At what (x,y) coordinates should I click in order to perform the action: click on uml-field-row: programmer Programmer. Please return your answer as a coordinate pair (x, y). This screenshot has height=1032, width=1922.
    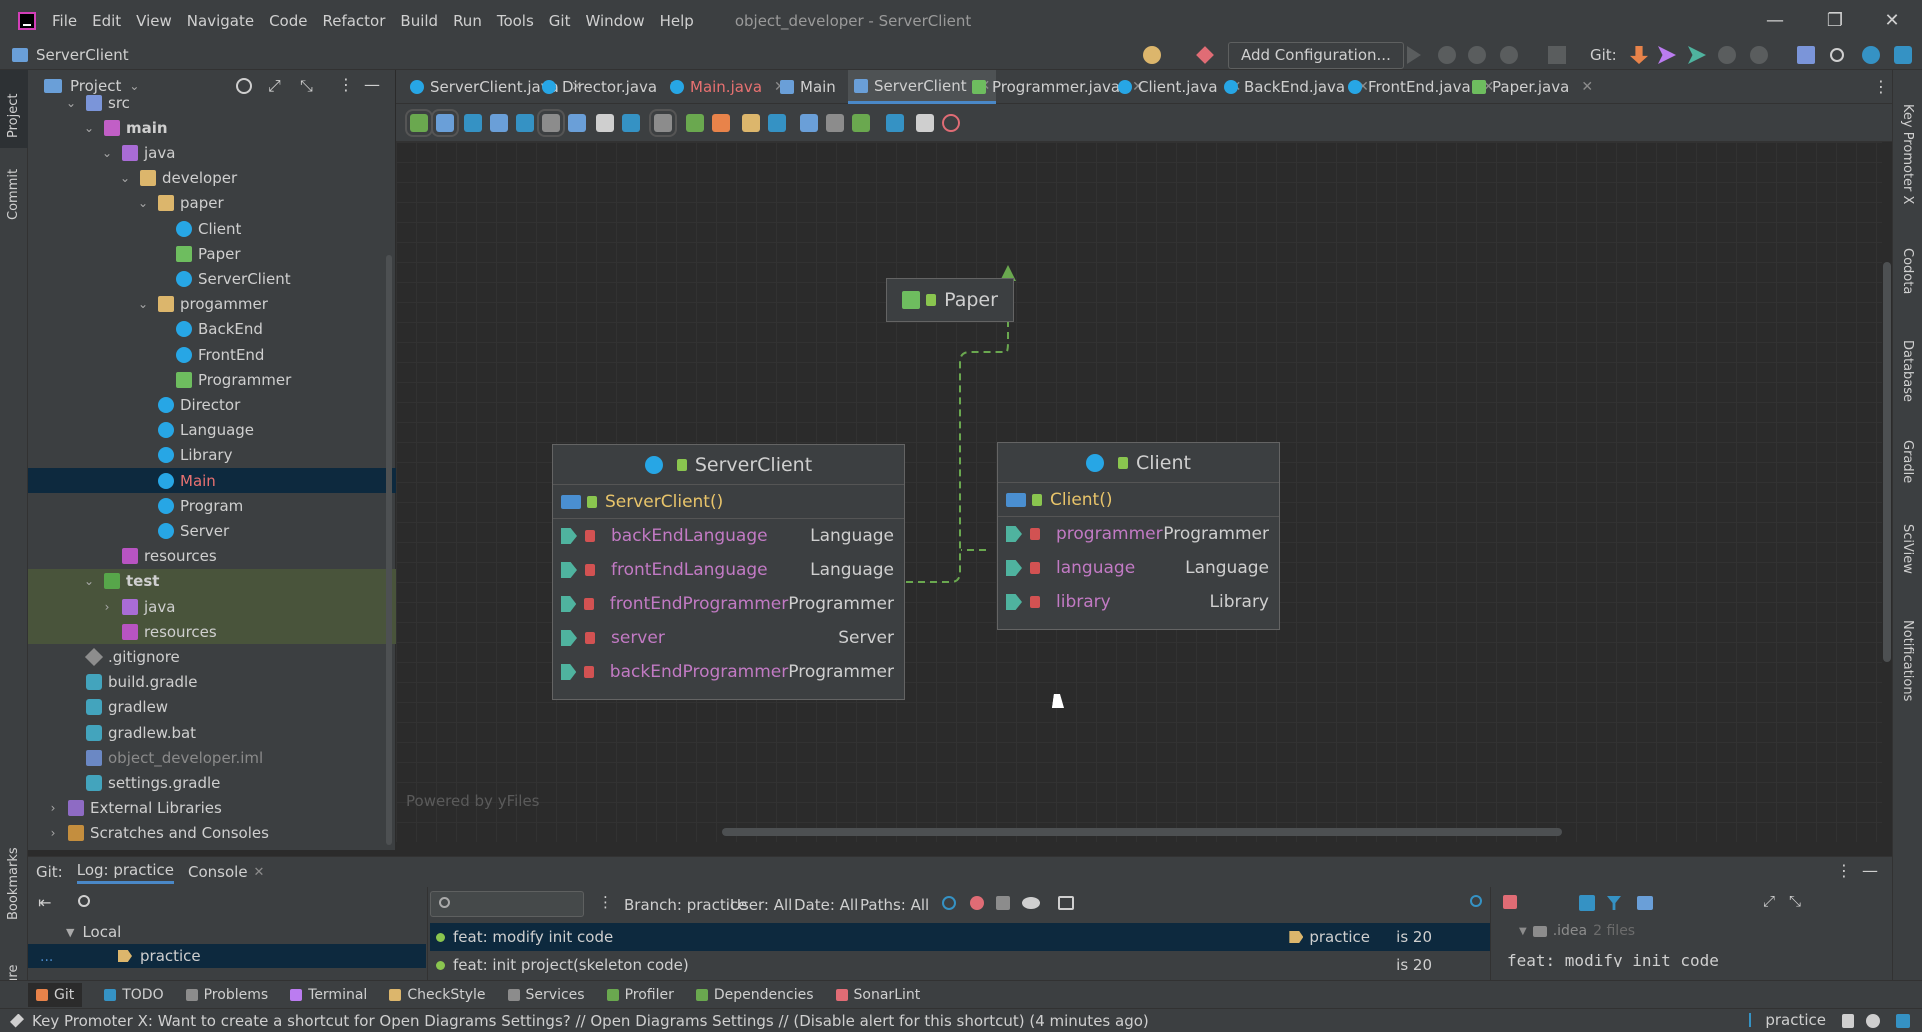
    Looking at the image, I should click on (1138, 534).